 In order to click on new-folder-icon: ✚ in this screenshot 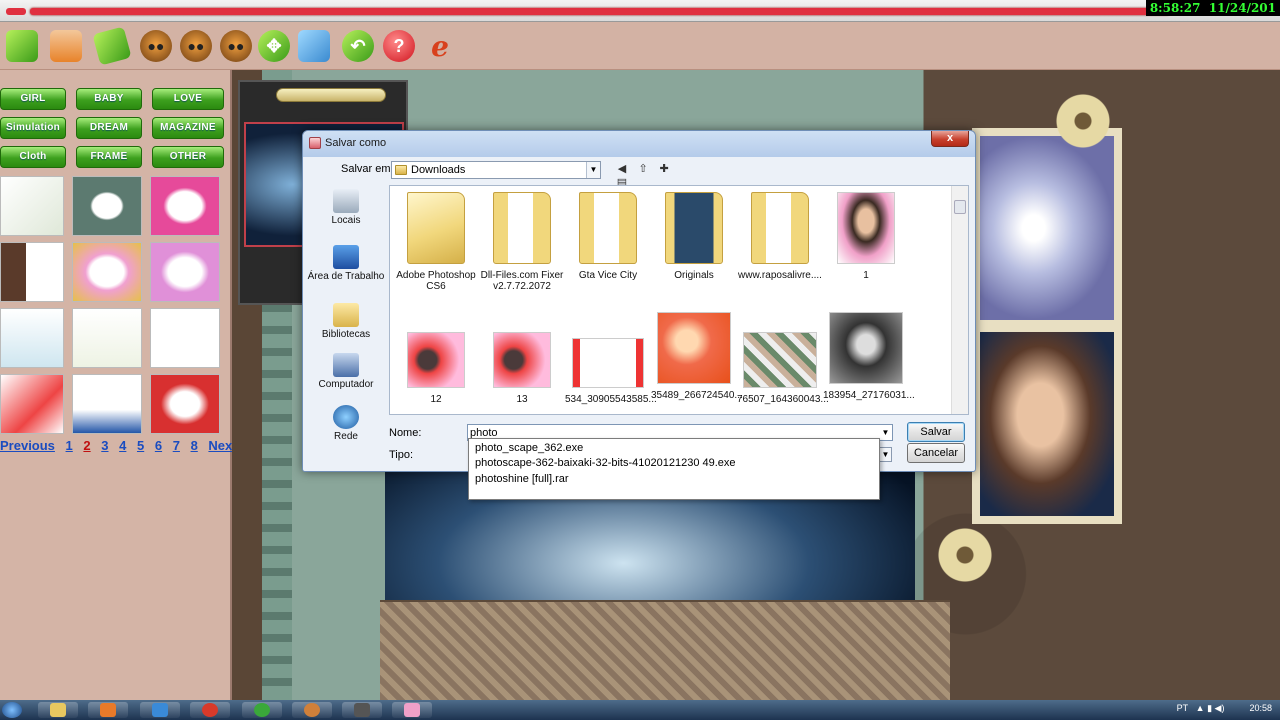, I will do `click(664, 169)`.